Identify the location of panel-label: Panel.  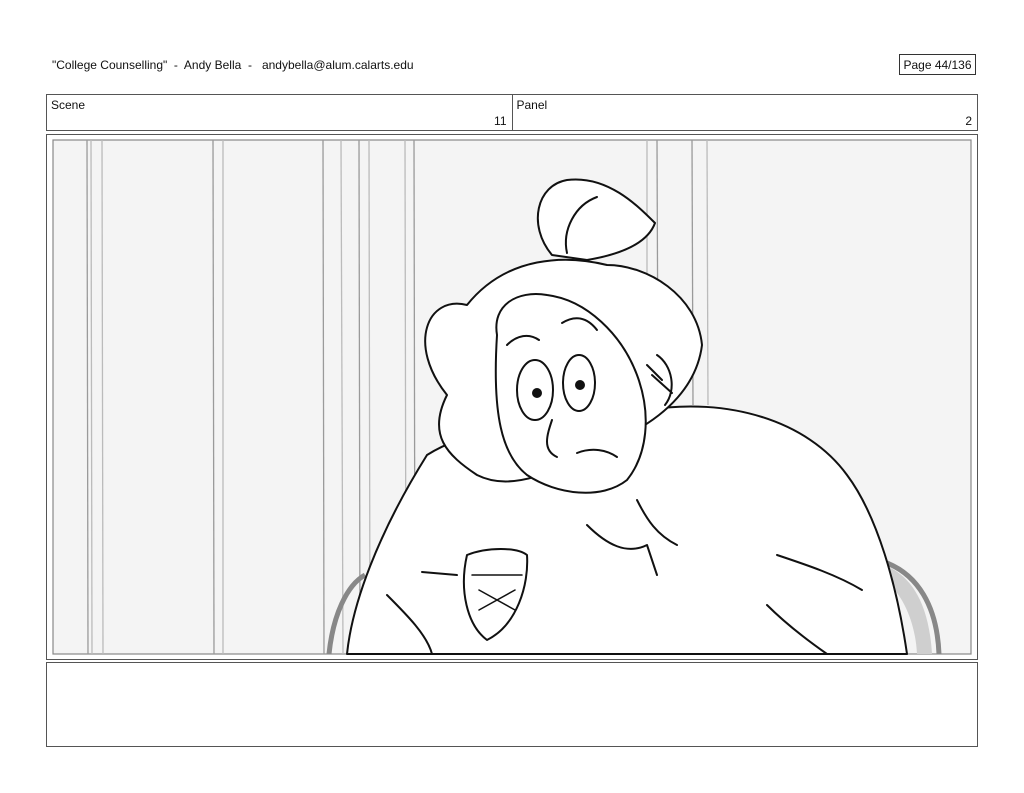
(532, 105).